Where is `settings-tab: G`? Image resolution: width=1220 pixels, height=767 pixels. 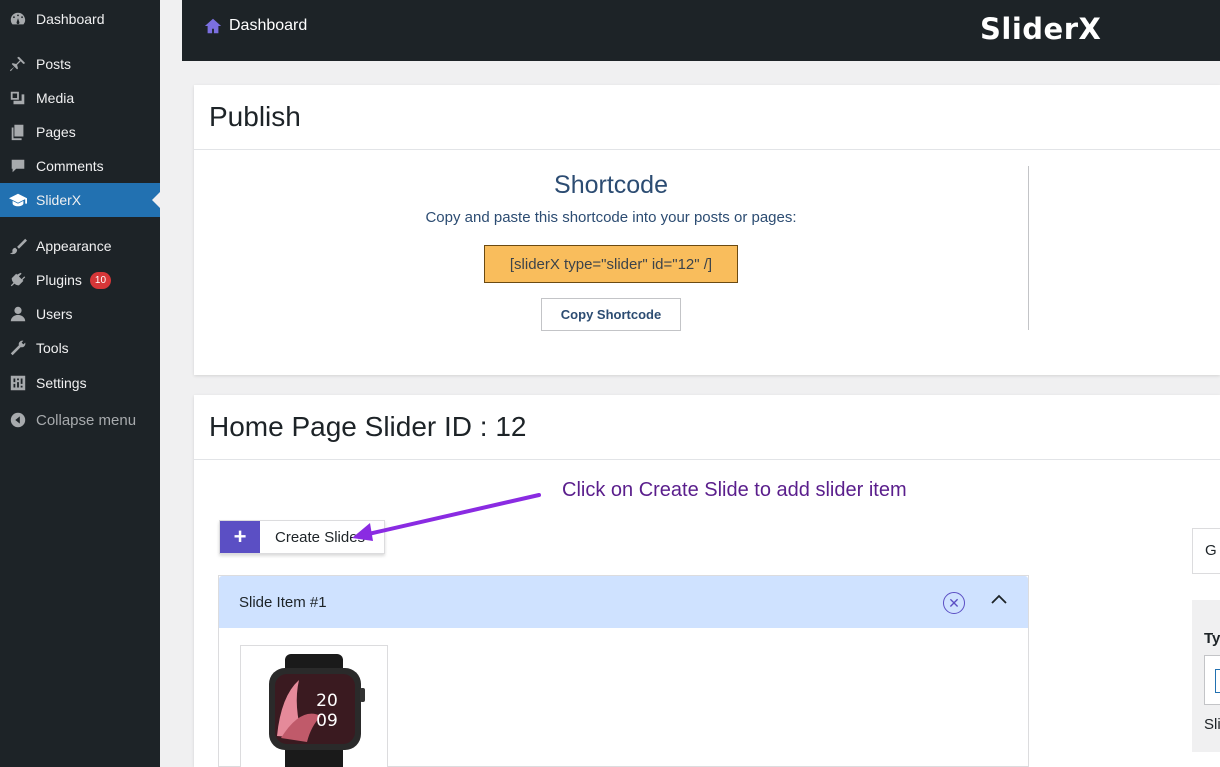
settings-tab: G is located at coordinates (1206, 551).